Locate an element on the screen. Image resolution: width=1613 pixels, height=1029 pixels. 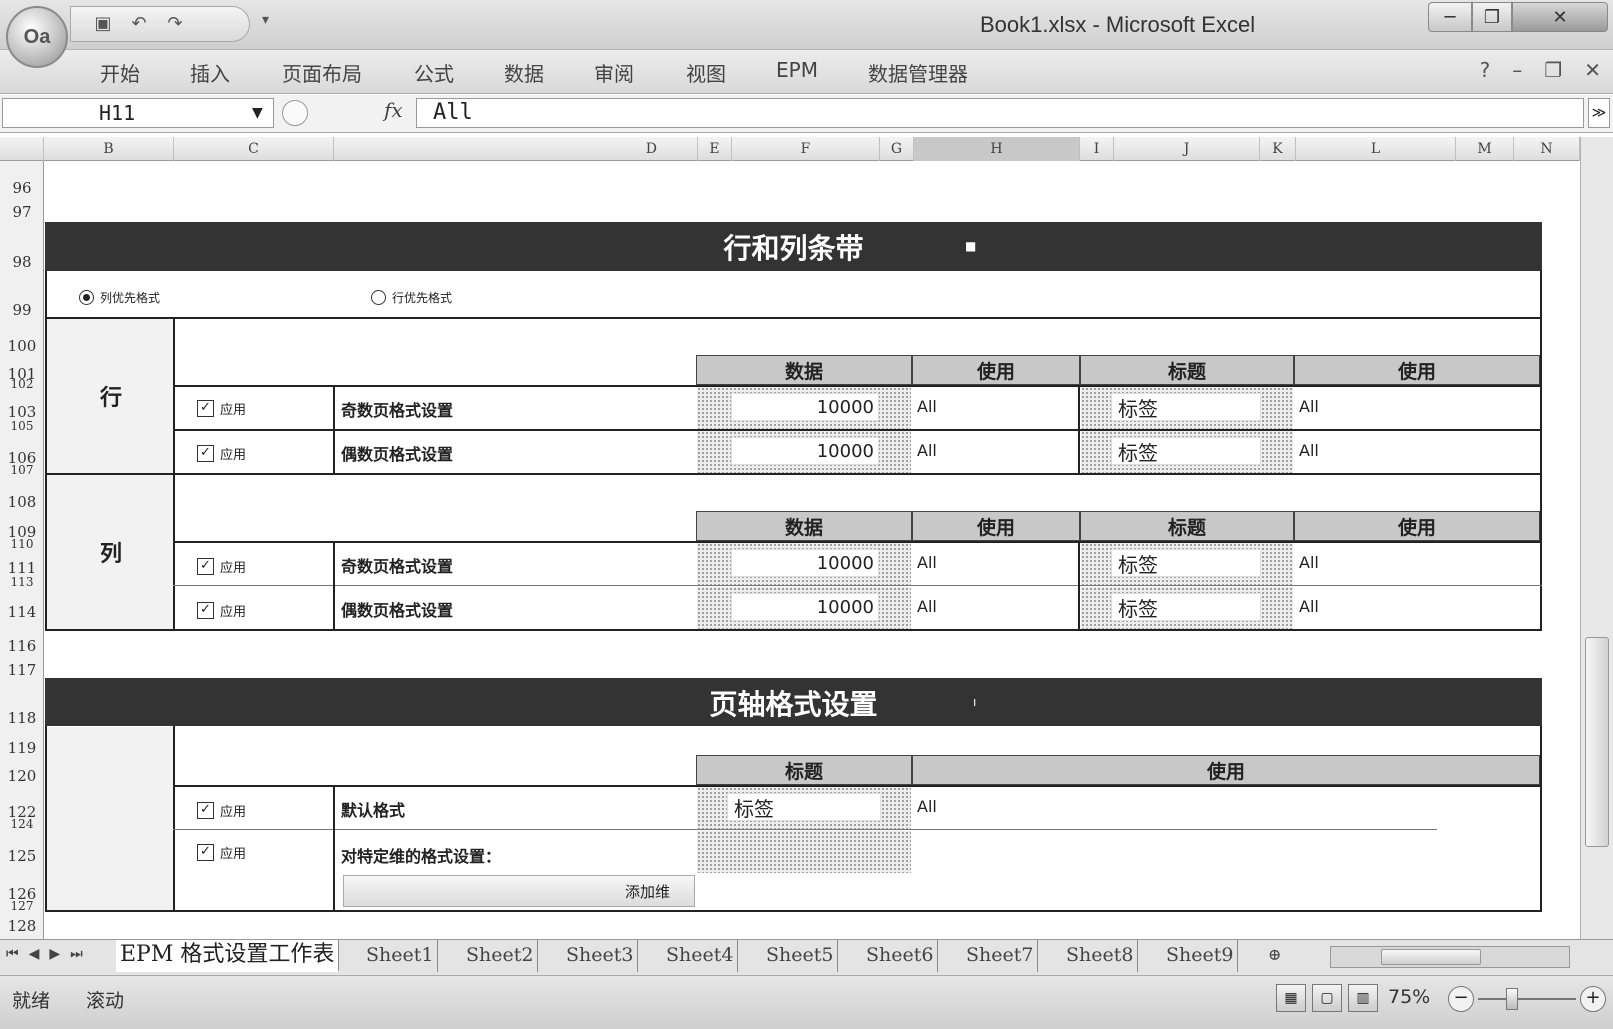
select-all-corner is located at coordinates (22, 149).